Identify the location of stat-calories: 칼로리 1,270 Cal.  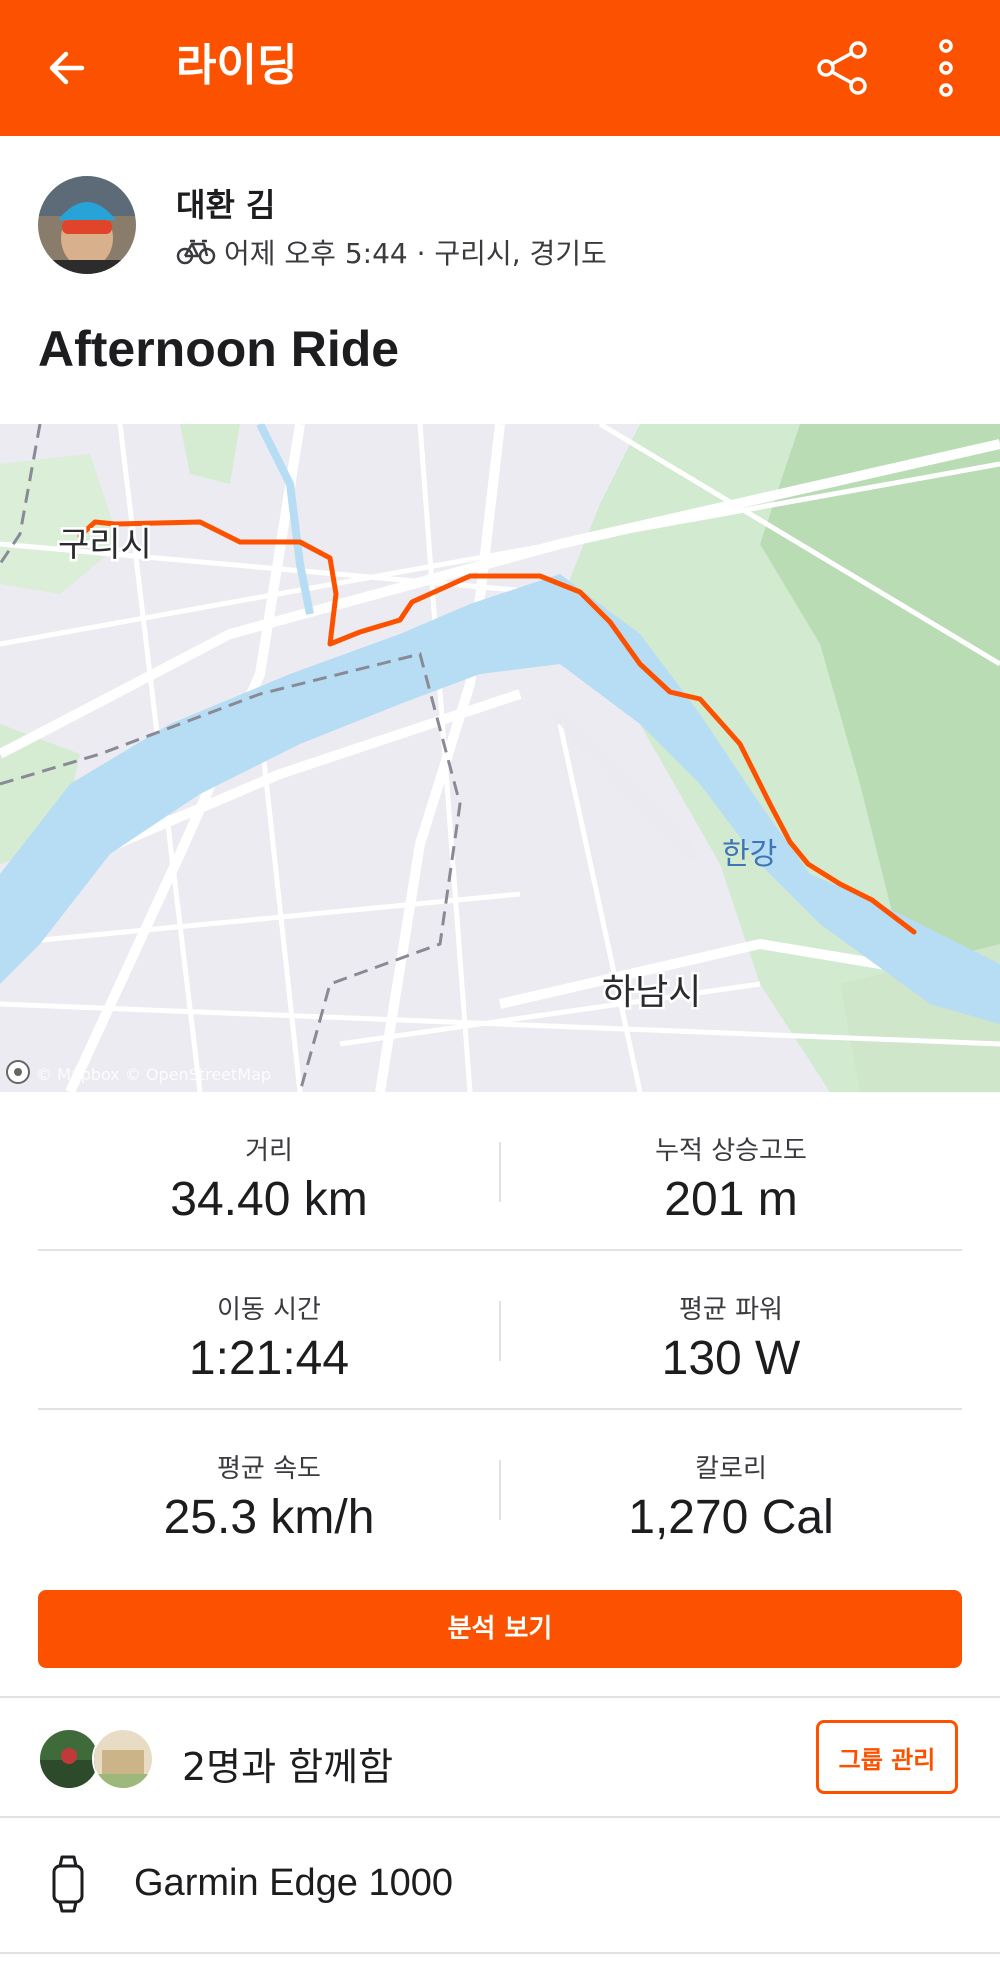
(731, 1488).